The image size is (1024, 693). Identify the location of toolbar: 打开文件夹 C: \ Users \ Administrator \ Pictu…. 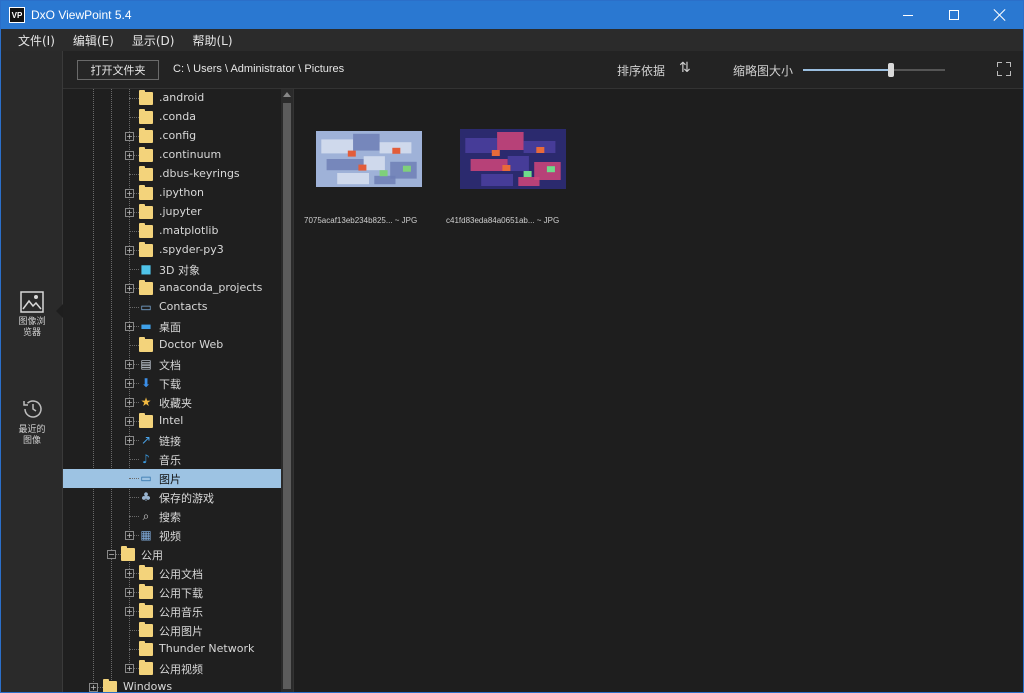
(543, 70).